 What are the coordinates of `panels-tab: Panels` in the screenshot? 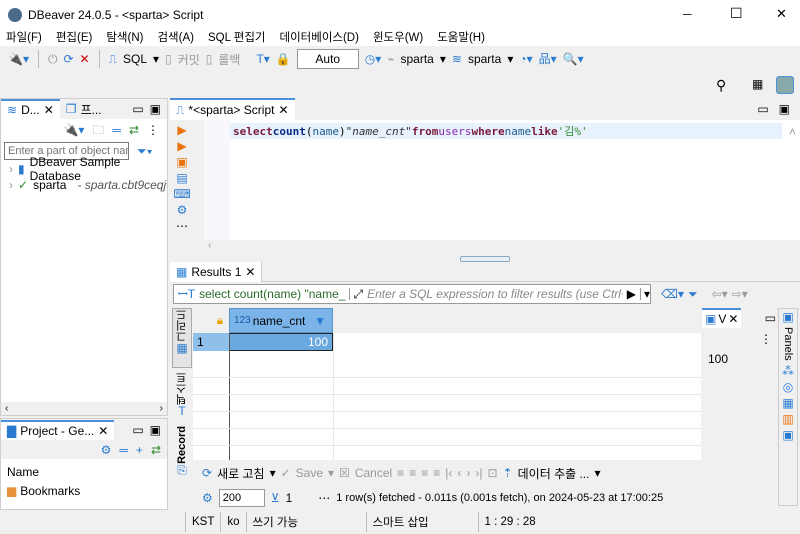 It's located at (788, 344).